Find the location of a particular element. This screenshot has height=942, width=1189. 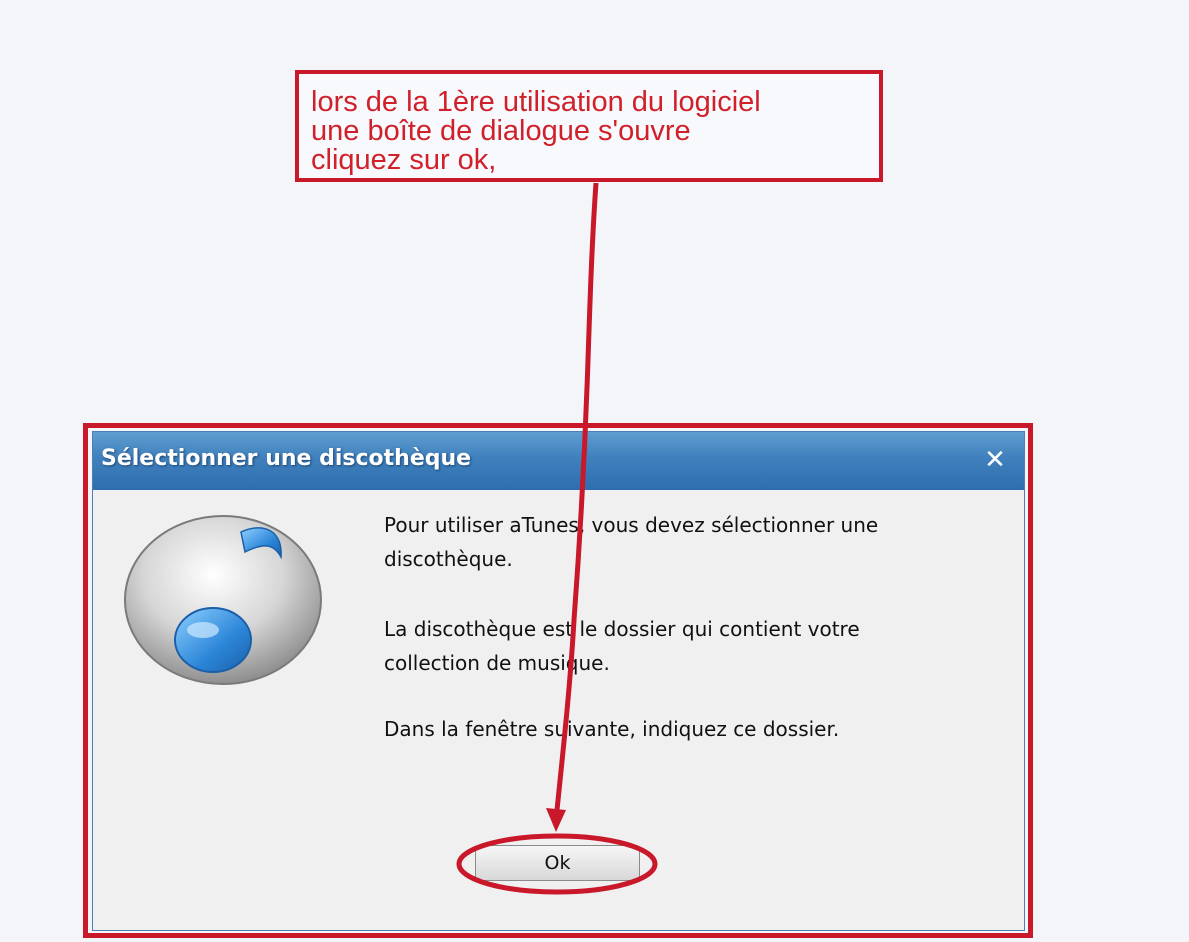

music-note-icon is located at coordinates (223, 600).